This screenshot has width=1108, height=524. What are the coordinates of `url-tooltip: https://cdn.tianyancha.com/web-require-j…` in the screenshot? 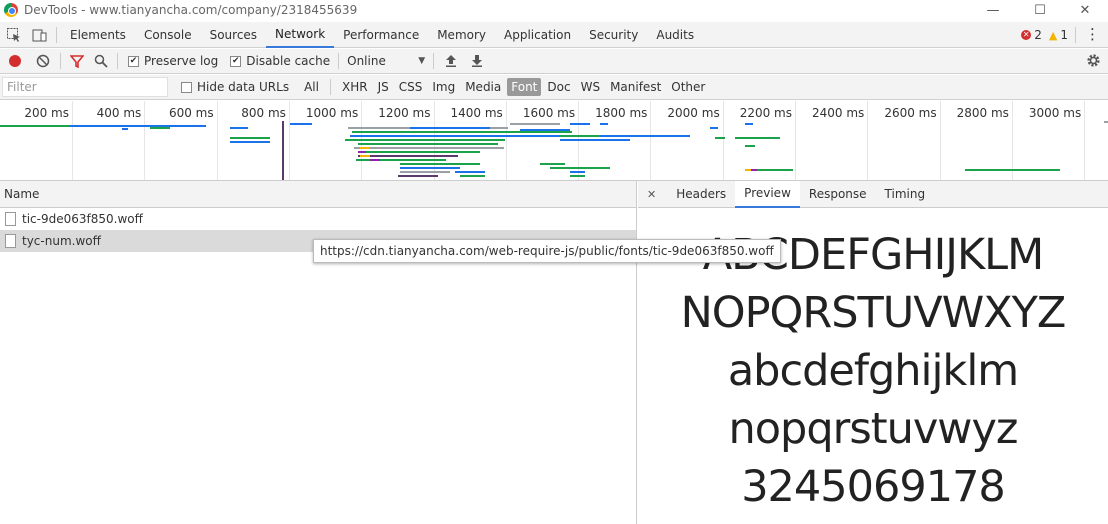 It's located at (547, 251).